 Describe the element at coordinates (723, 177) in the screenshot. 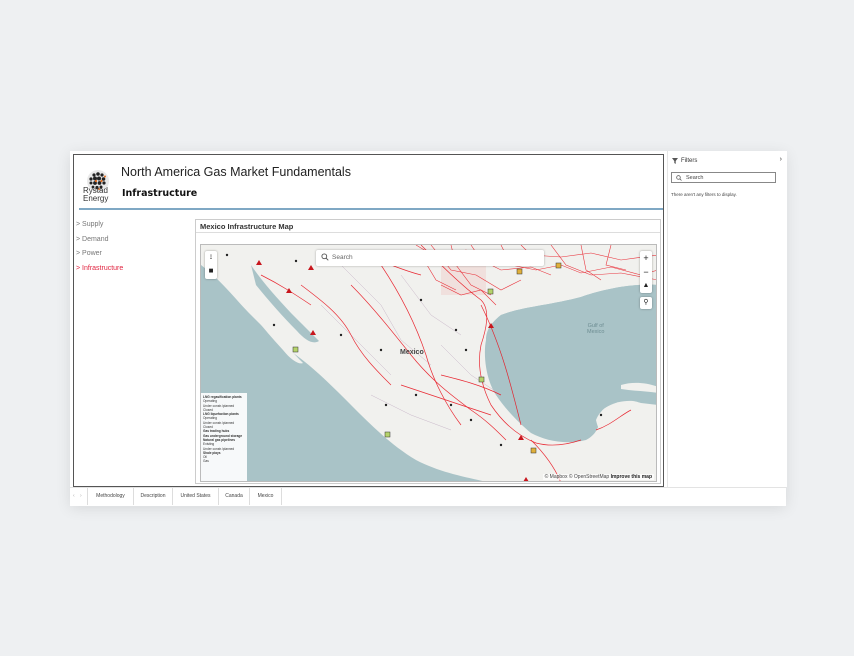

I see `filters-search-input: Search` at that location.